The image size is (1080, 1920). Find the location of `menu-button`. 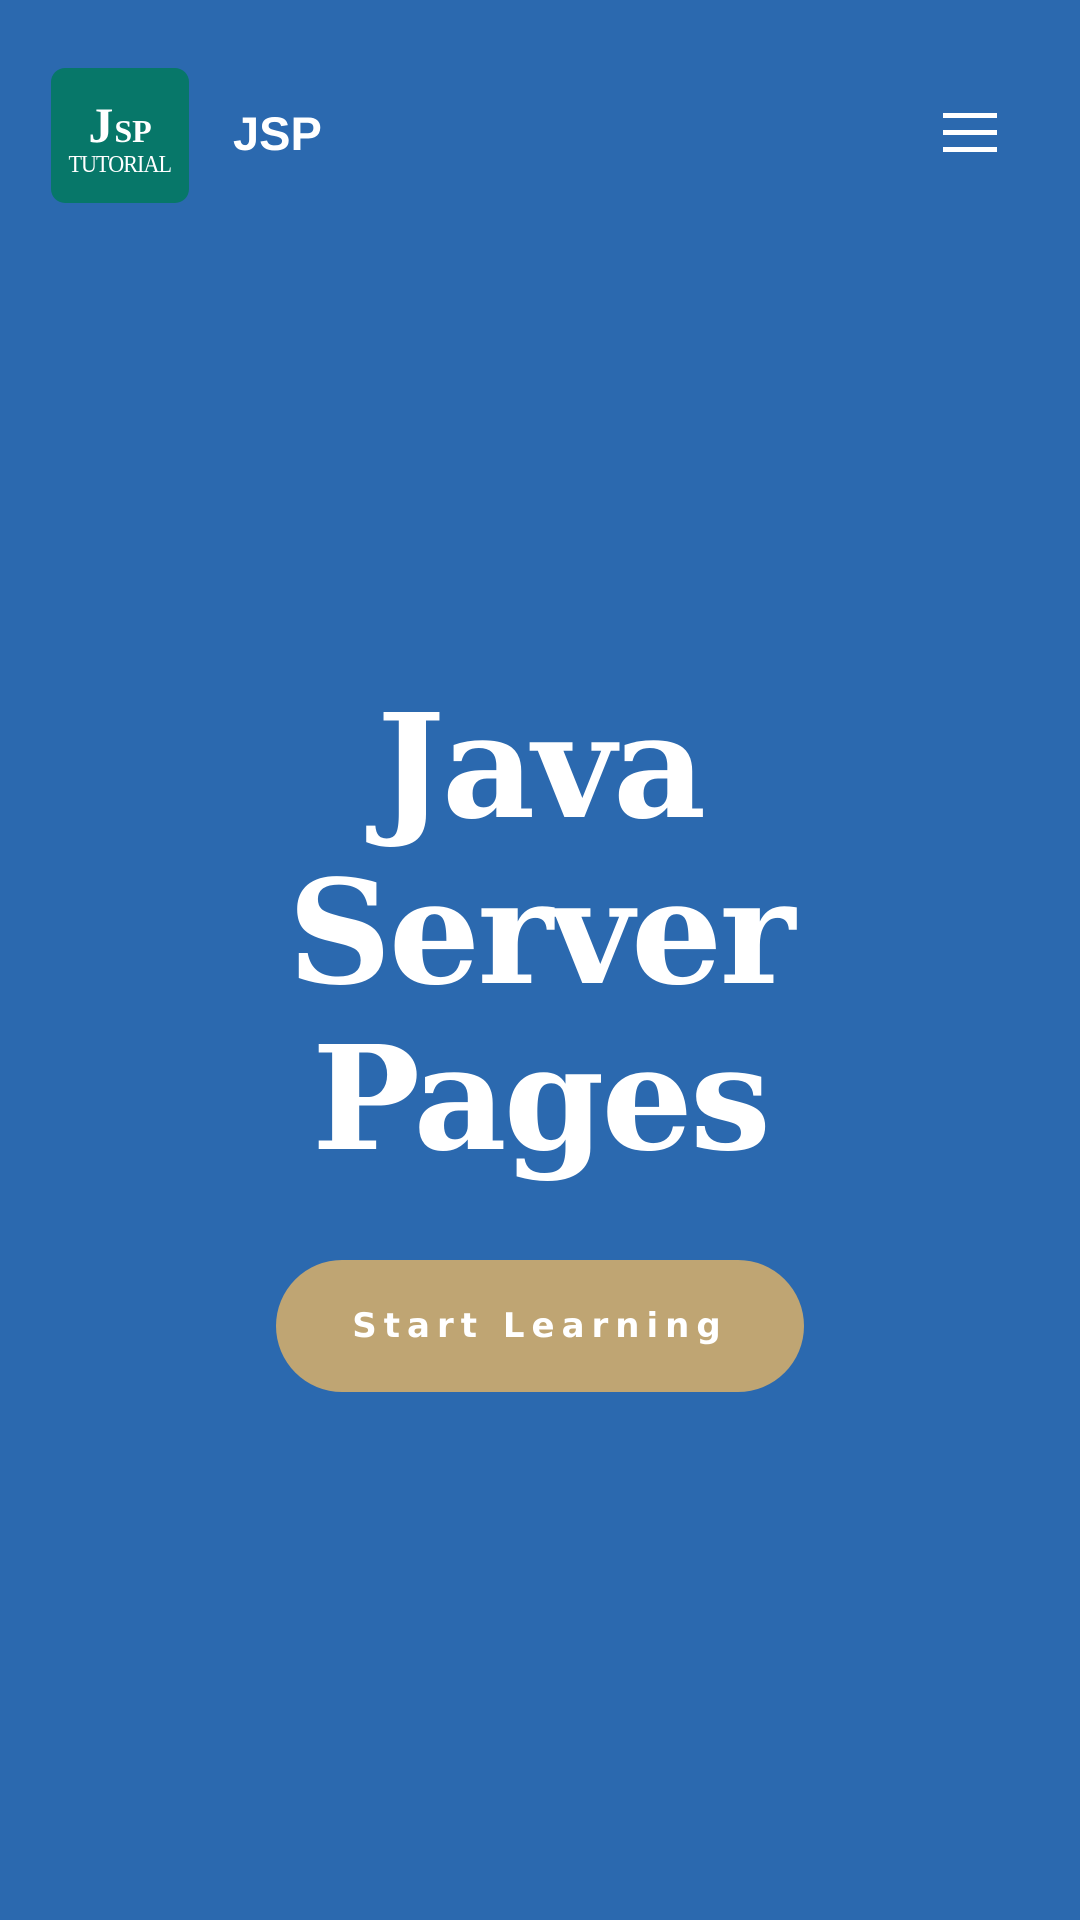

menu-button is located at coordinates (970, 135).